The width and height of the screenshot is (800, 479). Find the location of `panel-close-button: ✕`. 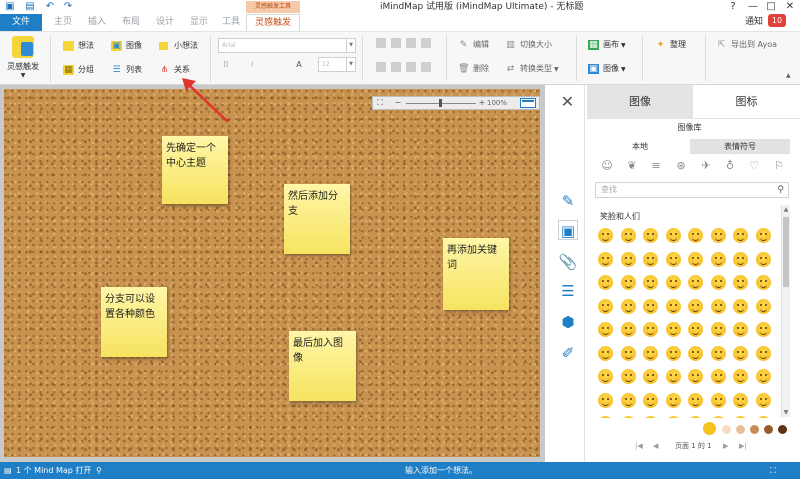

panel-close-button: ✕ is located at coordinates (568, 102).